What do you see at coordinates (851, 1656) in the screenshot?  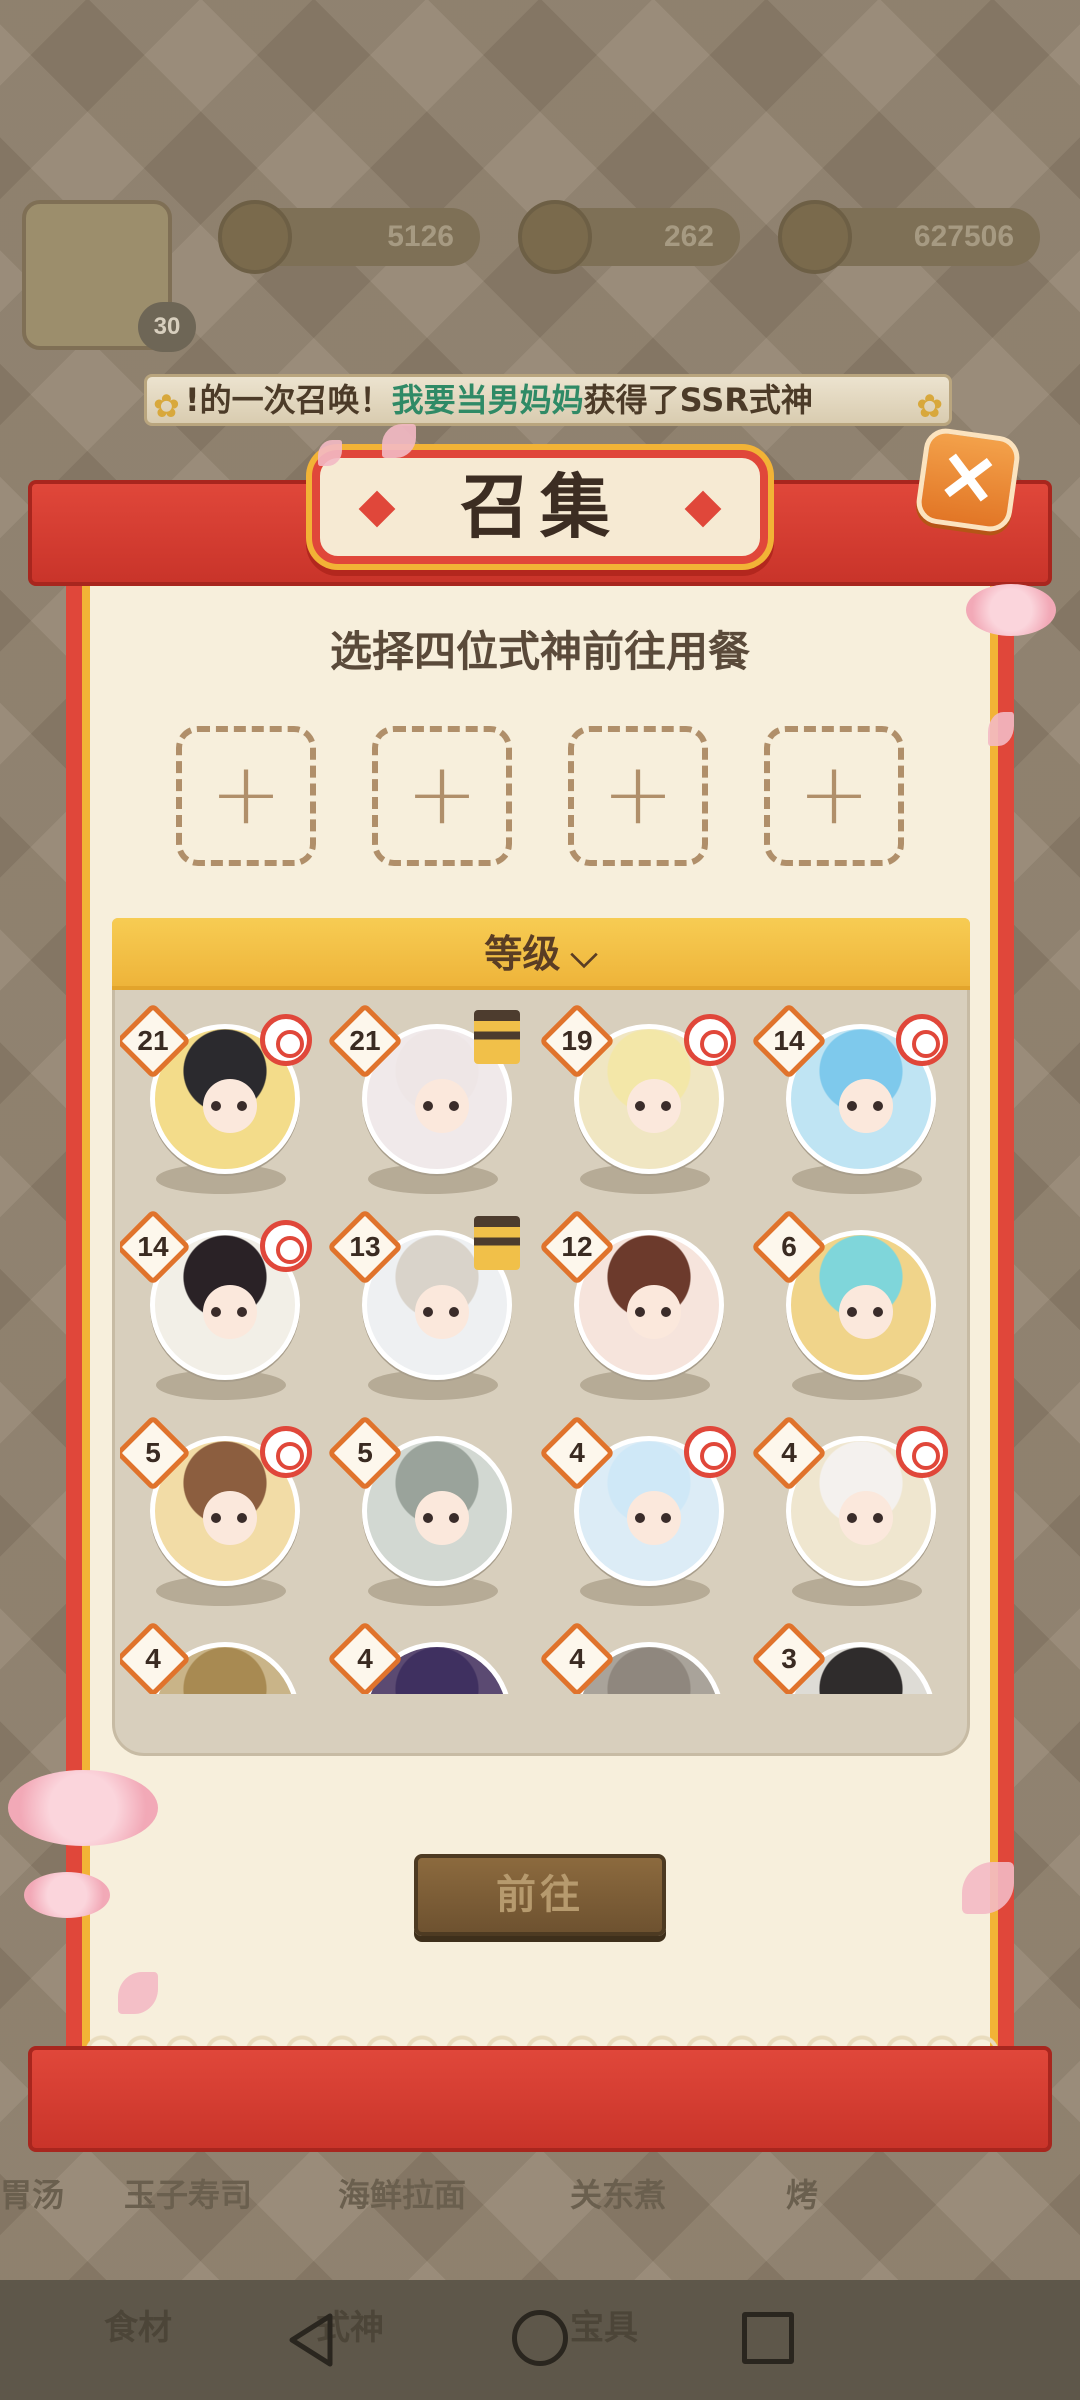 I see `shikigami-card: 3` at bounding box center [851, 1656].